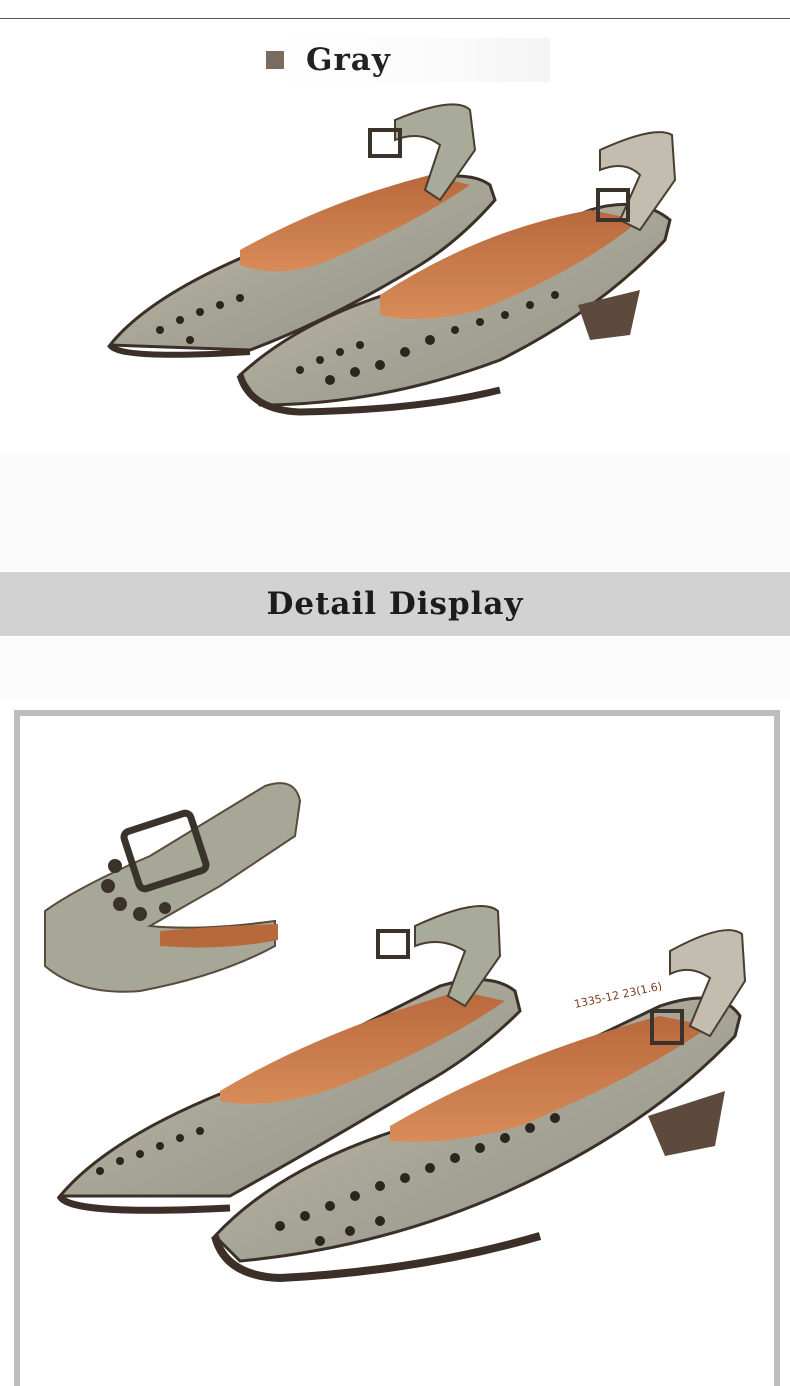 The height and width of the screenshot is (1386, 790). I want to click on buckle-closeup, so click(173, 887).